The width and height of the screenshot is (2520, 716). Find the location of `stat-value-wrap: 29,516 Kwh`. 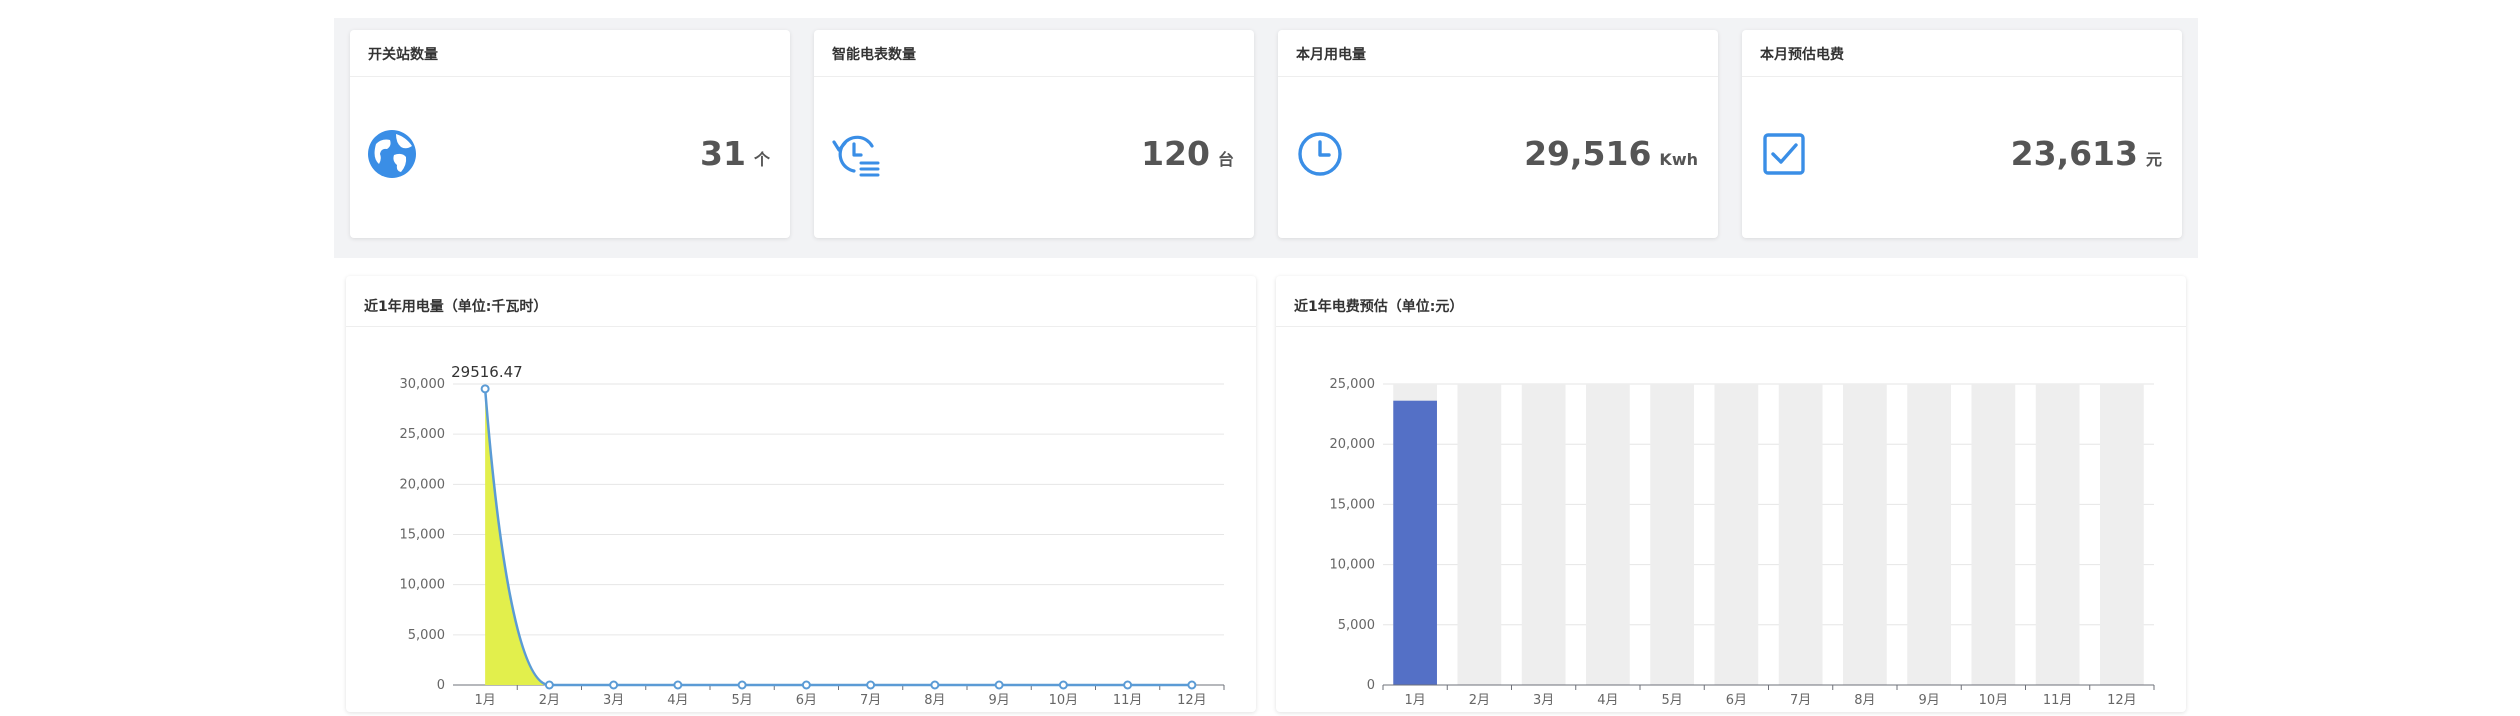

stat-value-wrap: 29,516 Kwh is located at coordinates (1611, 153).